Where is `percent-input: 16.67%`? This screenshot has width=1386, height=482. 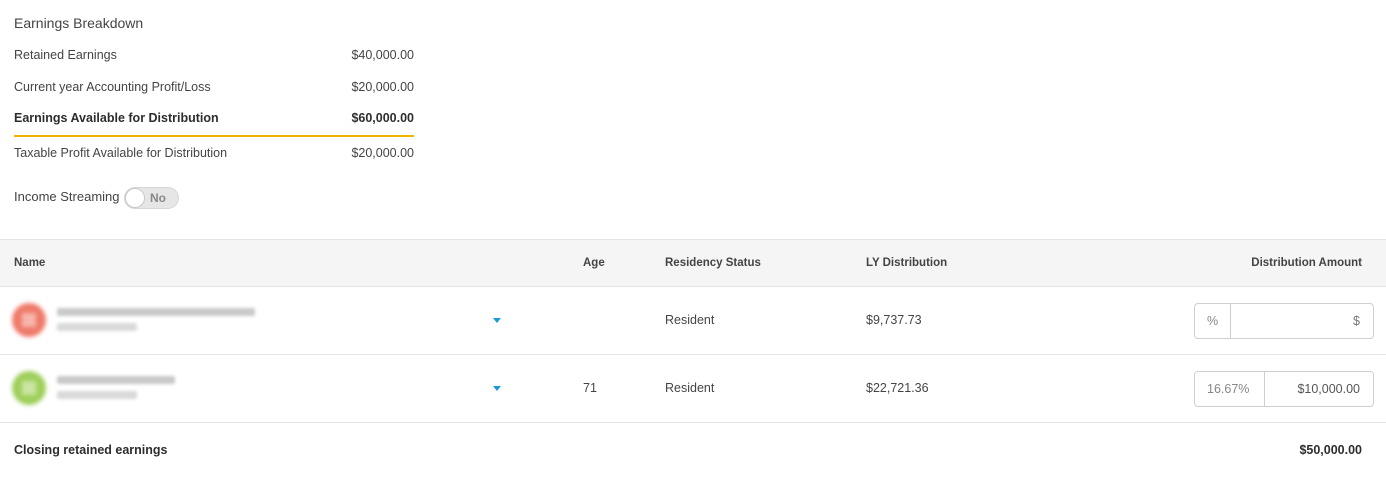
percent-input: 16.67% is located at coordinates (1230, 389).